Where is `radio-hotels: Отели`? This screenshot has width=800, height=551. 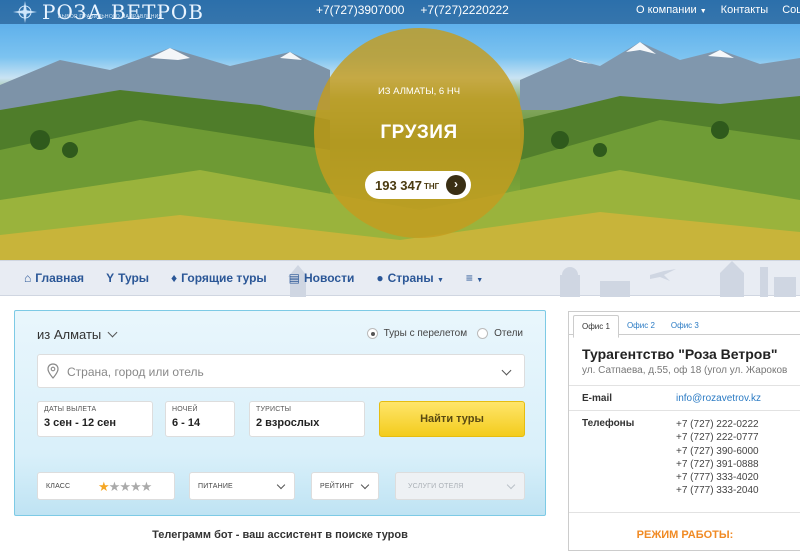 radio-hotels: Отели is located at coordinates (500, 333).